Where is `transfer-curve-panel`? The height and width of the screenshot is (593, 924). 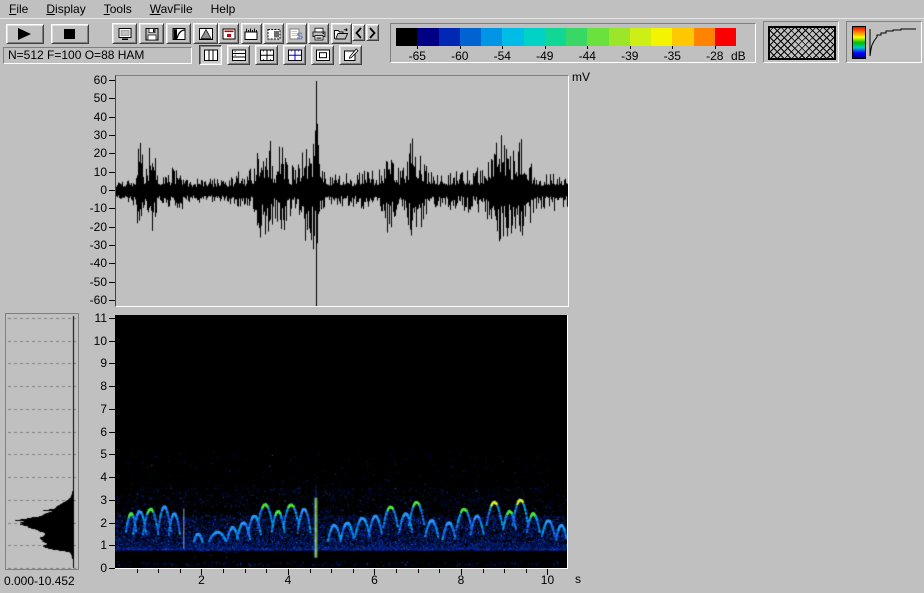 transfer-curve-panel is located at coordinates (884, 42).